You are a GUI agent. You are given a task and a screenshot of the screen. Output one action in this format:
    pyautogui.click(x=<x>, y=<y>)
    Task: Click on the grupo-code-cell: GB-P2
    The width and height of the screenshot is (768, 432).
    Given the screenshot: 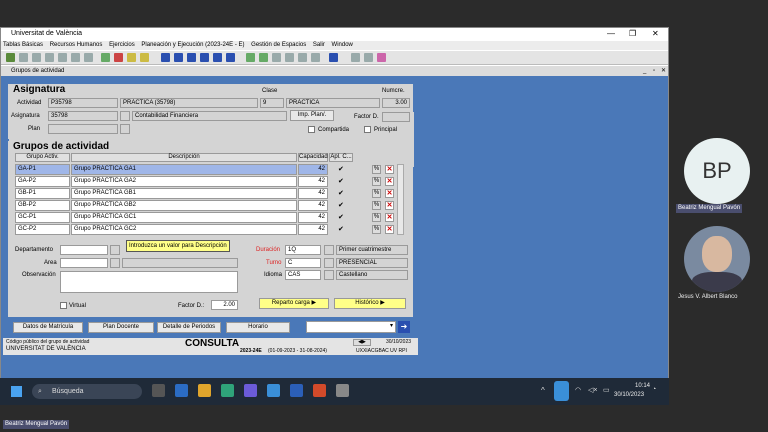 What is the action you would take?
    pyautogui.click(x=42, y=205)
    